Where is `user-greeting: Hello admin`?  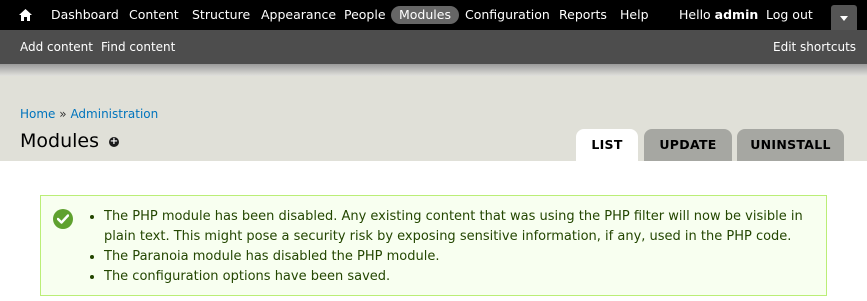
user-greeting: Hello admin is located at coordinates (718, 15).